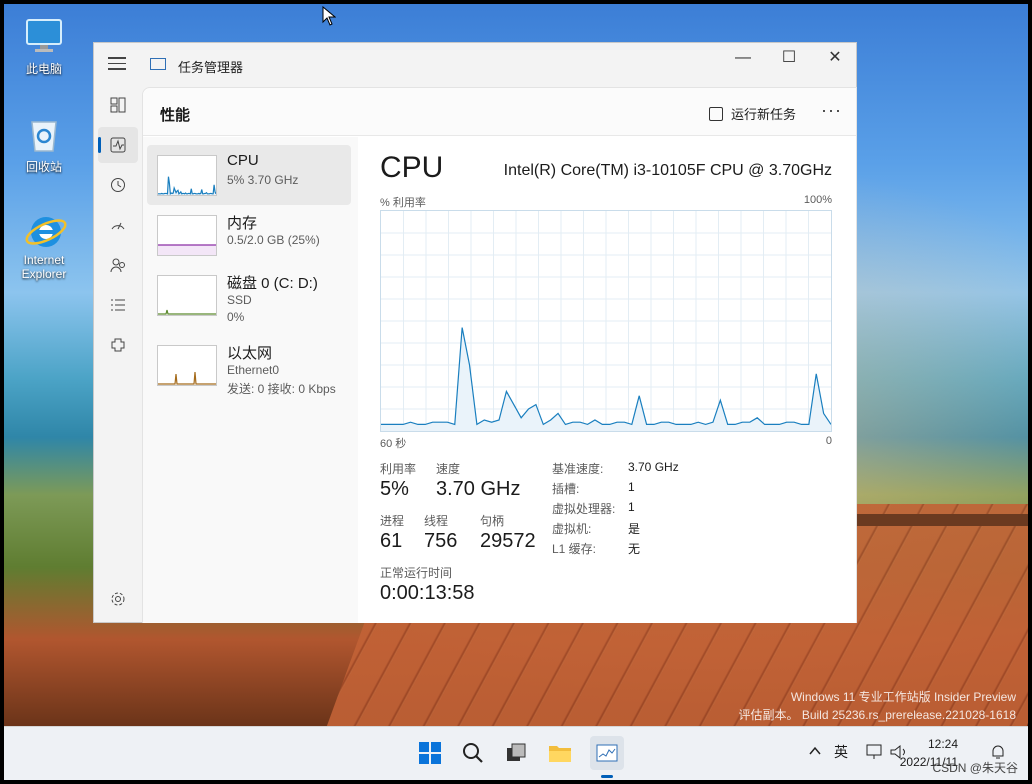 The height and width of the screenshot is (784, 1032). I want to click on resource-sub: 0.5/2.0 GB (25%), so click(273, 240).